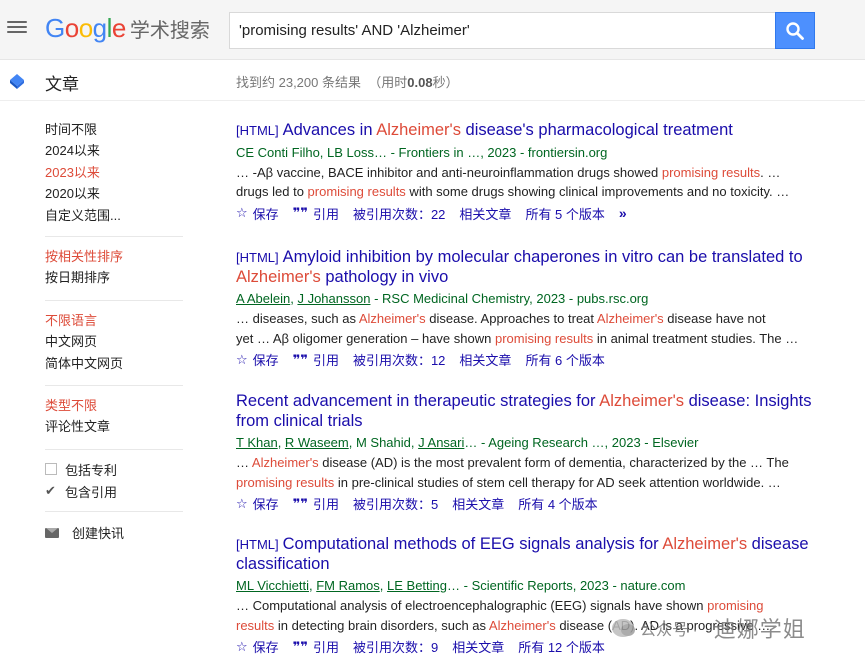  What do you see at coordinates (77, 426) in the screenshot?
I see `type-review: 评论性文章` at bounding box center [77, 426].